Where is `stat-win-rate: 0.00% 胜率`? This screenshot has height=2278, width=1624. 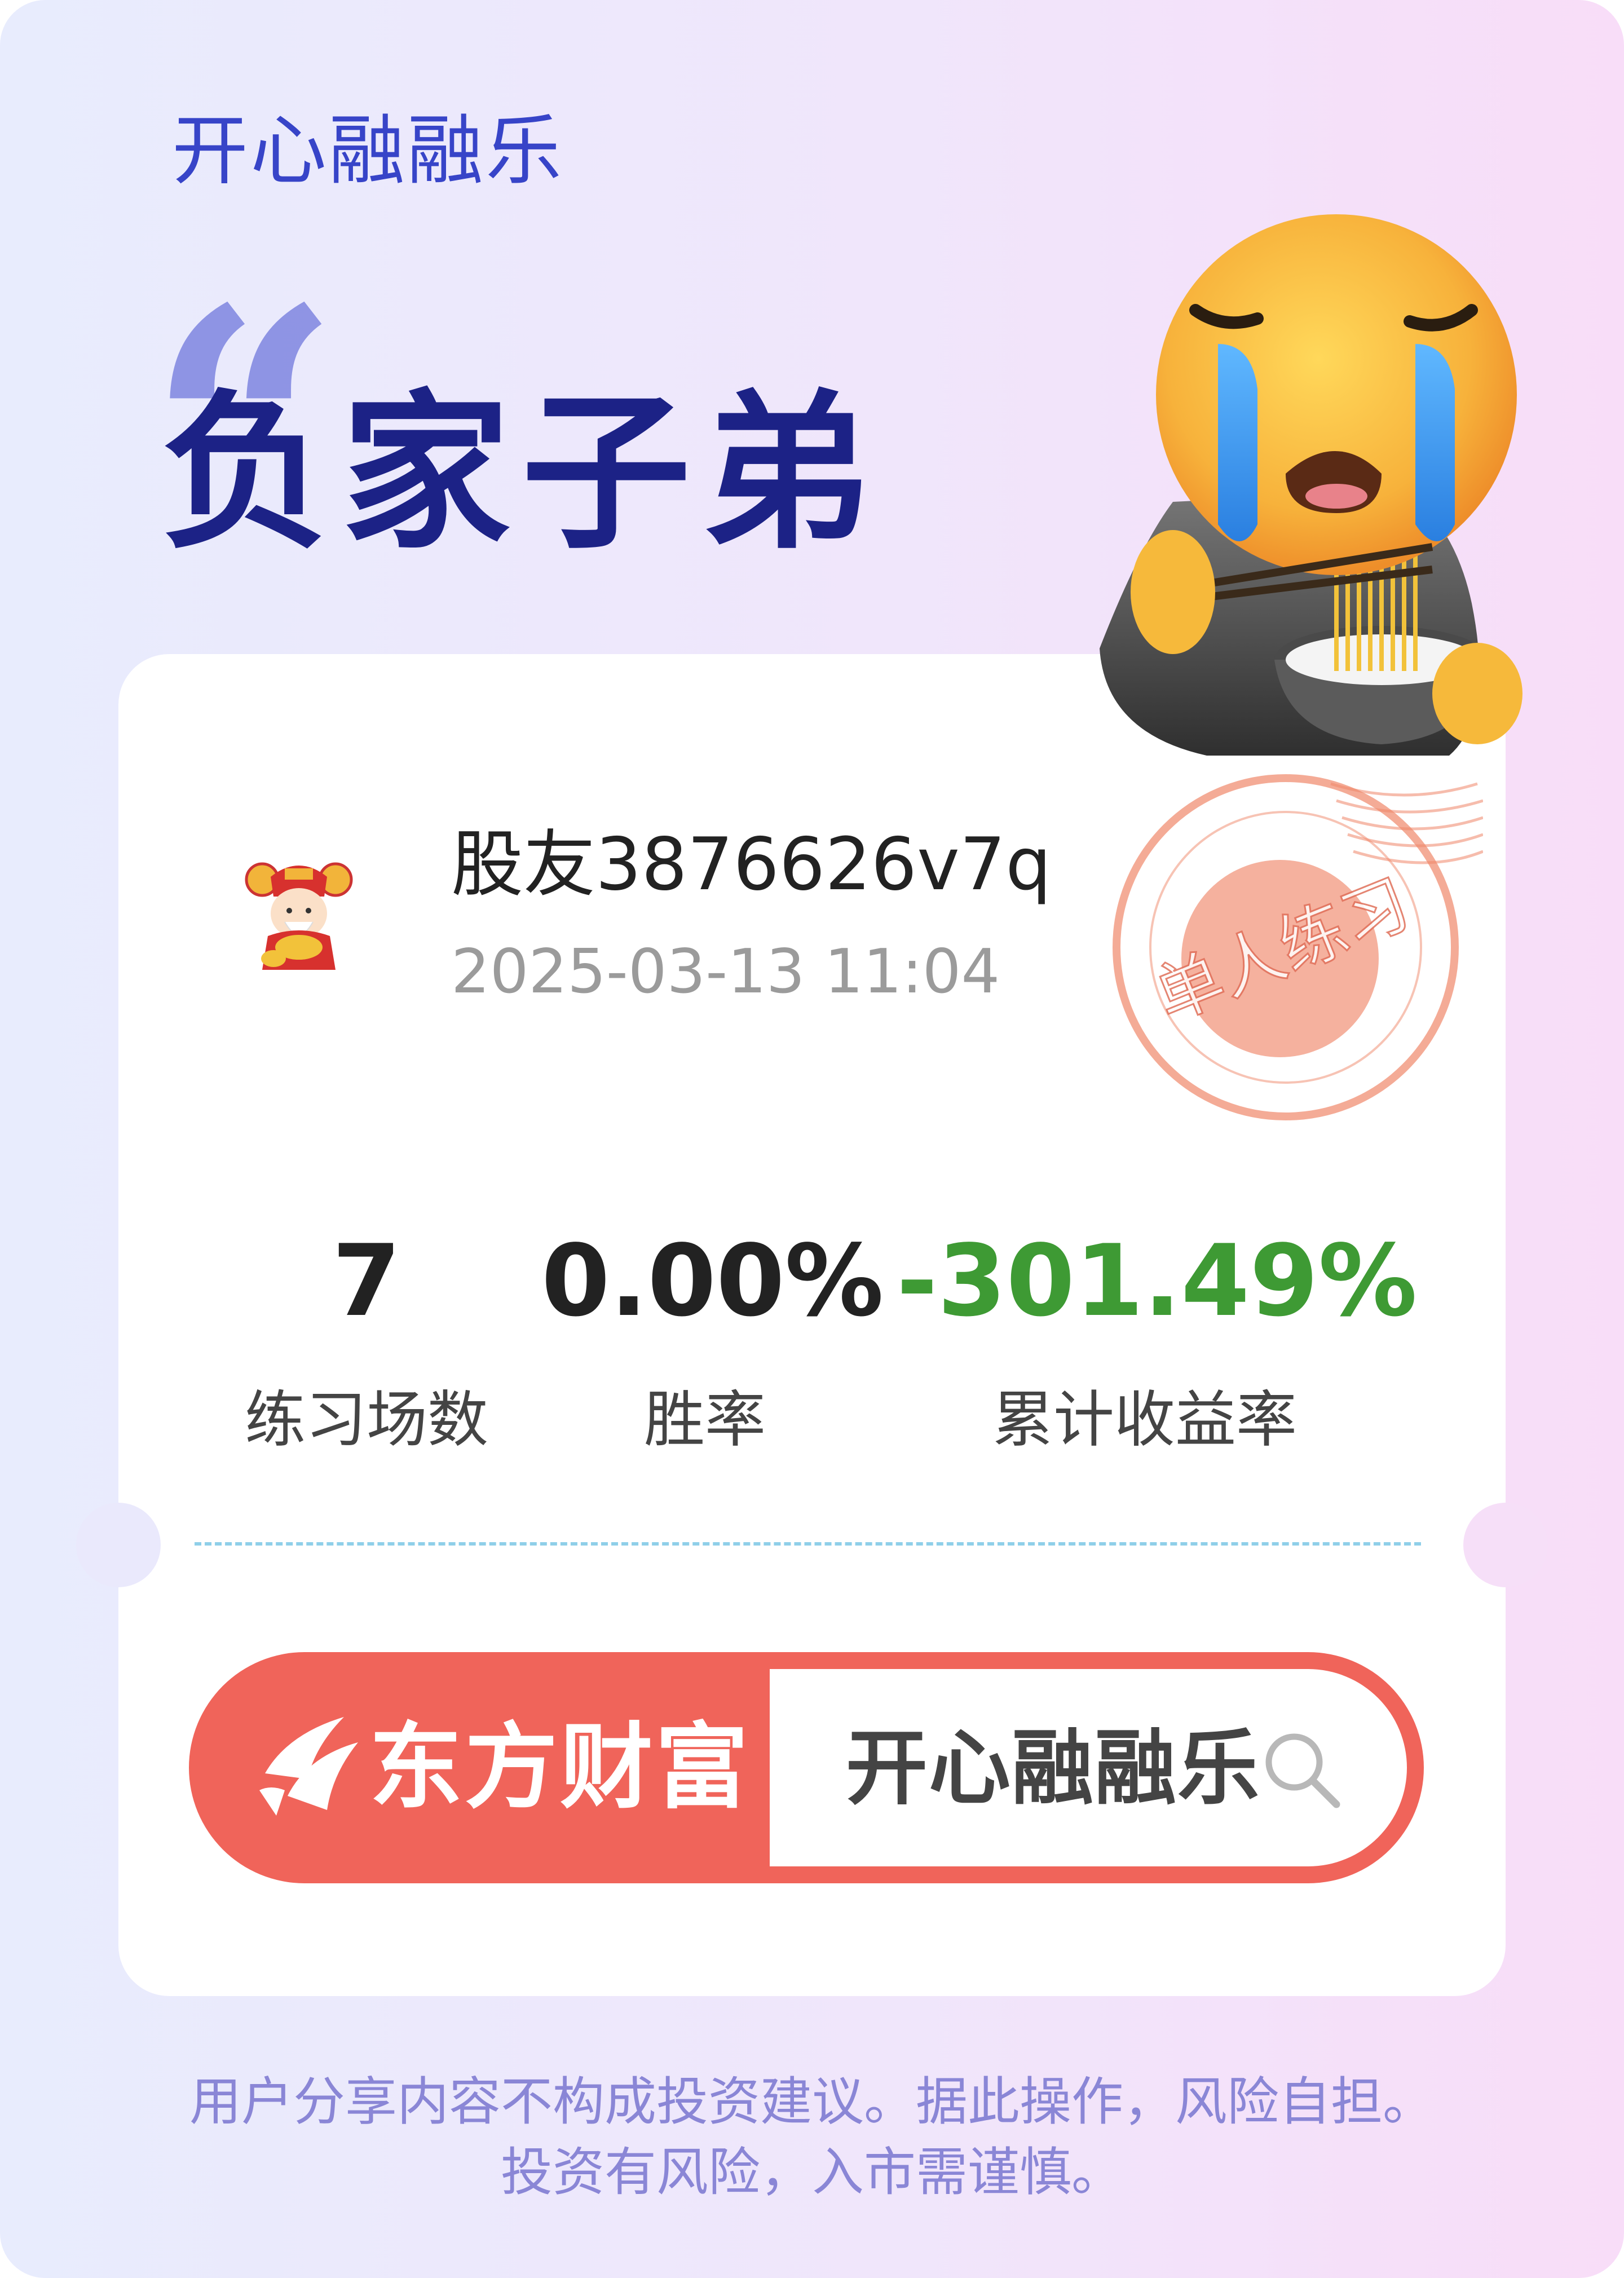 stat-win-rate: 0.00% 胜率 is located at coordinates (712, 1339).